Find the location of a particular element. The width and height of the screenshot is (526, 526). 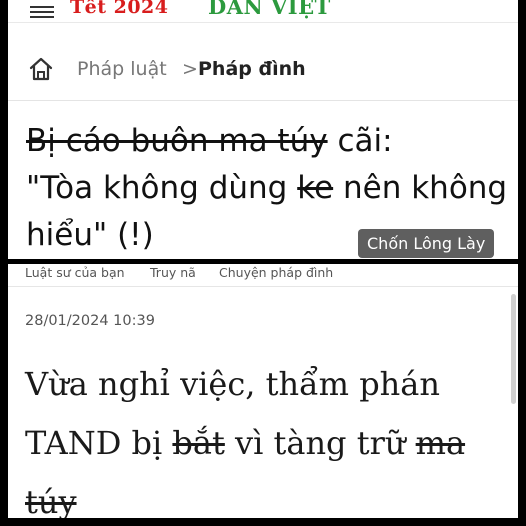

headline-text: "Tòa không dùng is located at coordinates (162, 188).